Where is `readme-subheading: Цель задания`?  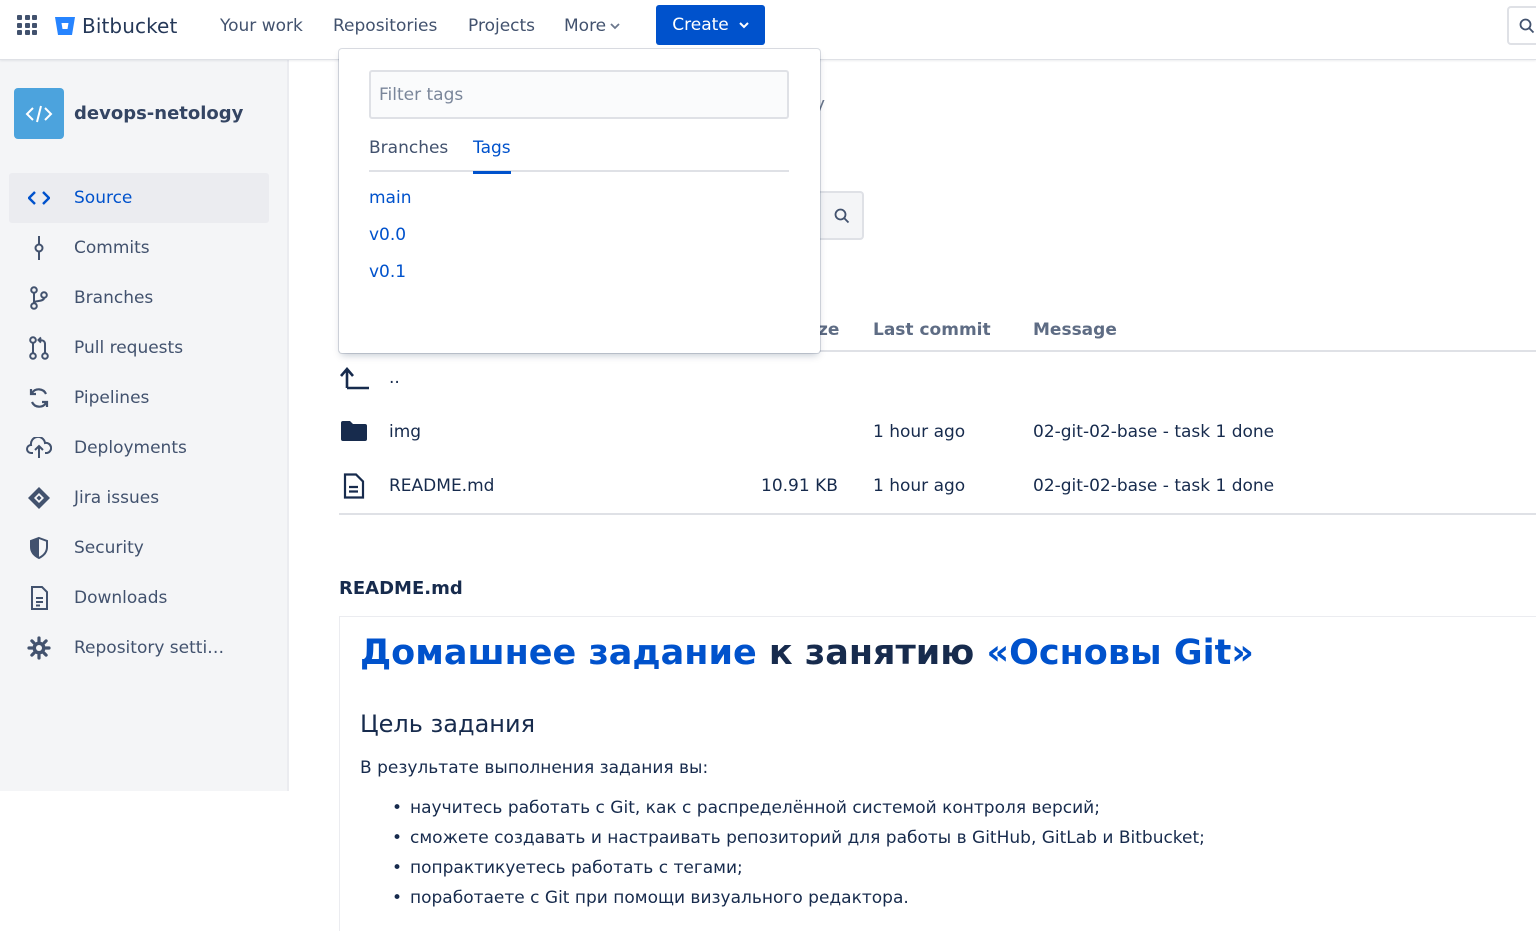
readme-subheading: Цель задания is located at coordinates (448, 724).